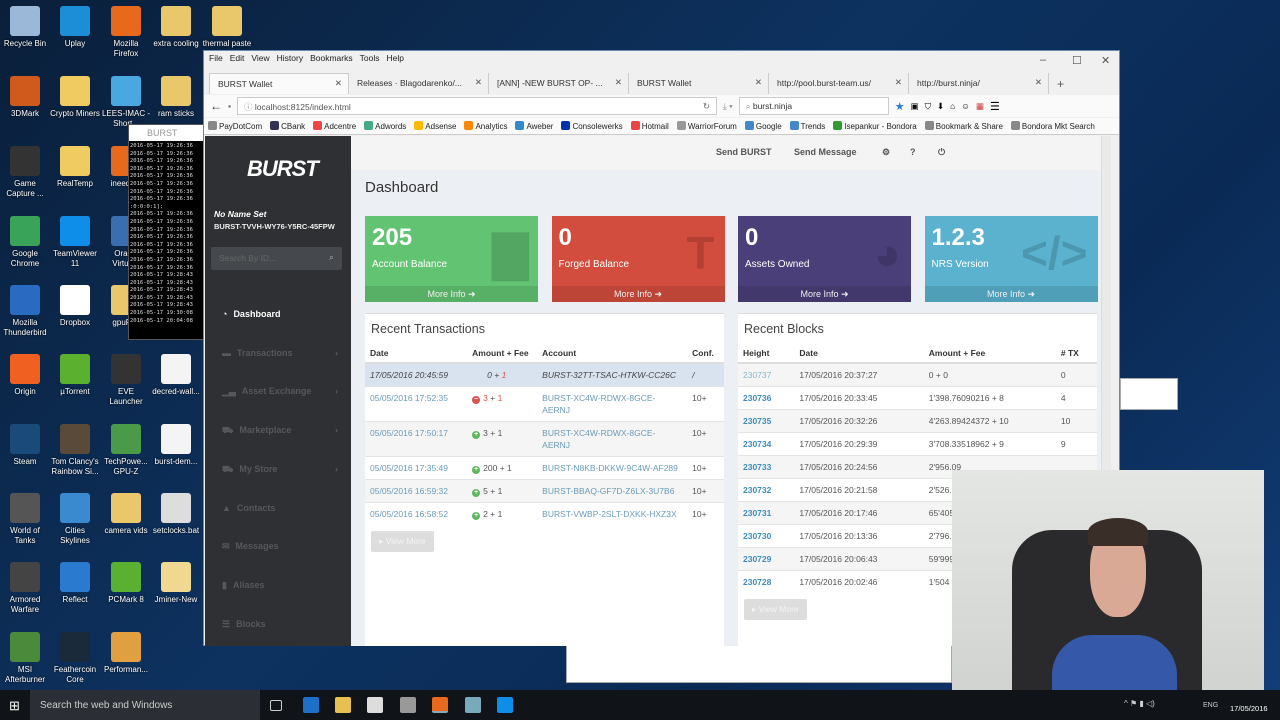 Image resolution: width=1280 pixels, height=720 pixels. Describe the element at coordinates (766, 421) in the screenshot. I see `block-height-link: 230735` at that location.